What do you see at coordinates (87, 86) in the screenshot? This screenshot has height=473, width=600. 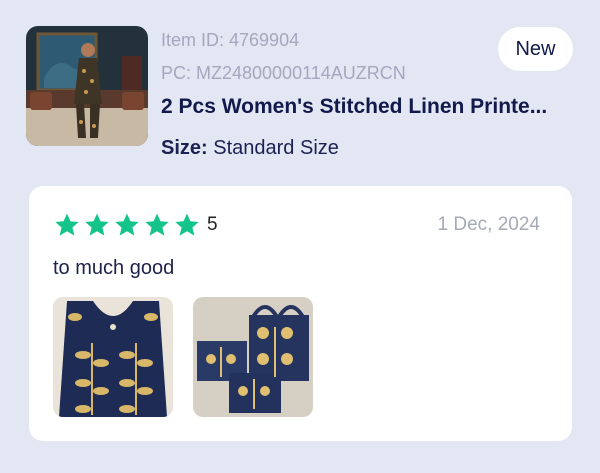 I see `product-thumbnail` at bounding box center [87, 86].